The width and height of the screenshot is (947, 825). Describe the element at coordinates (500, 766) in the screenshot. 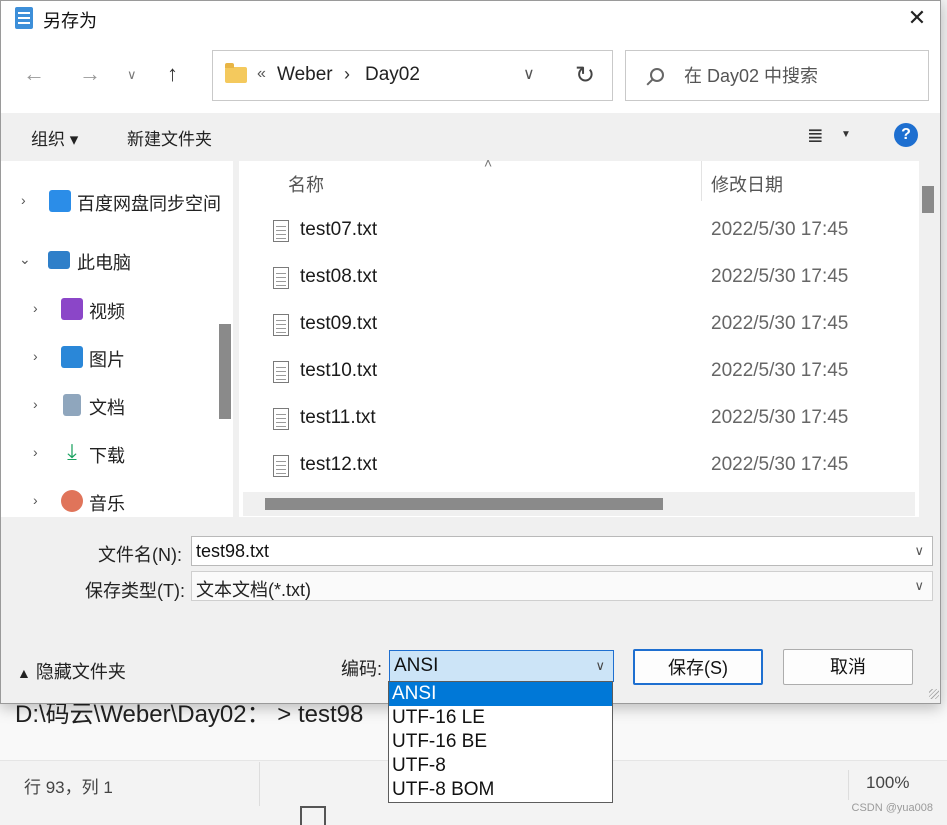

I see `encoding-option-utf8: UTF-8` at that location.